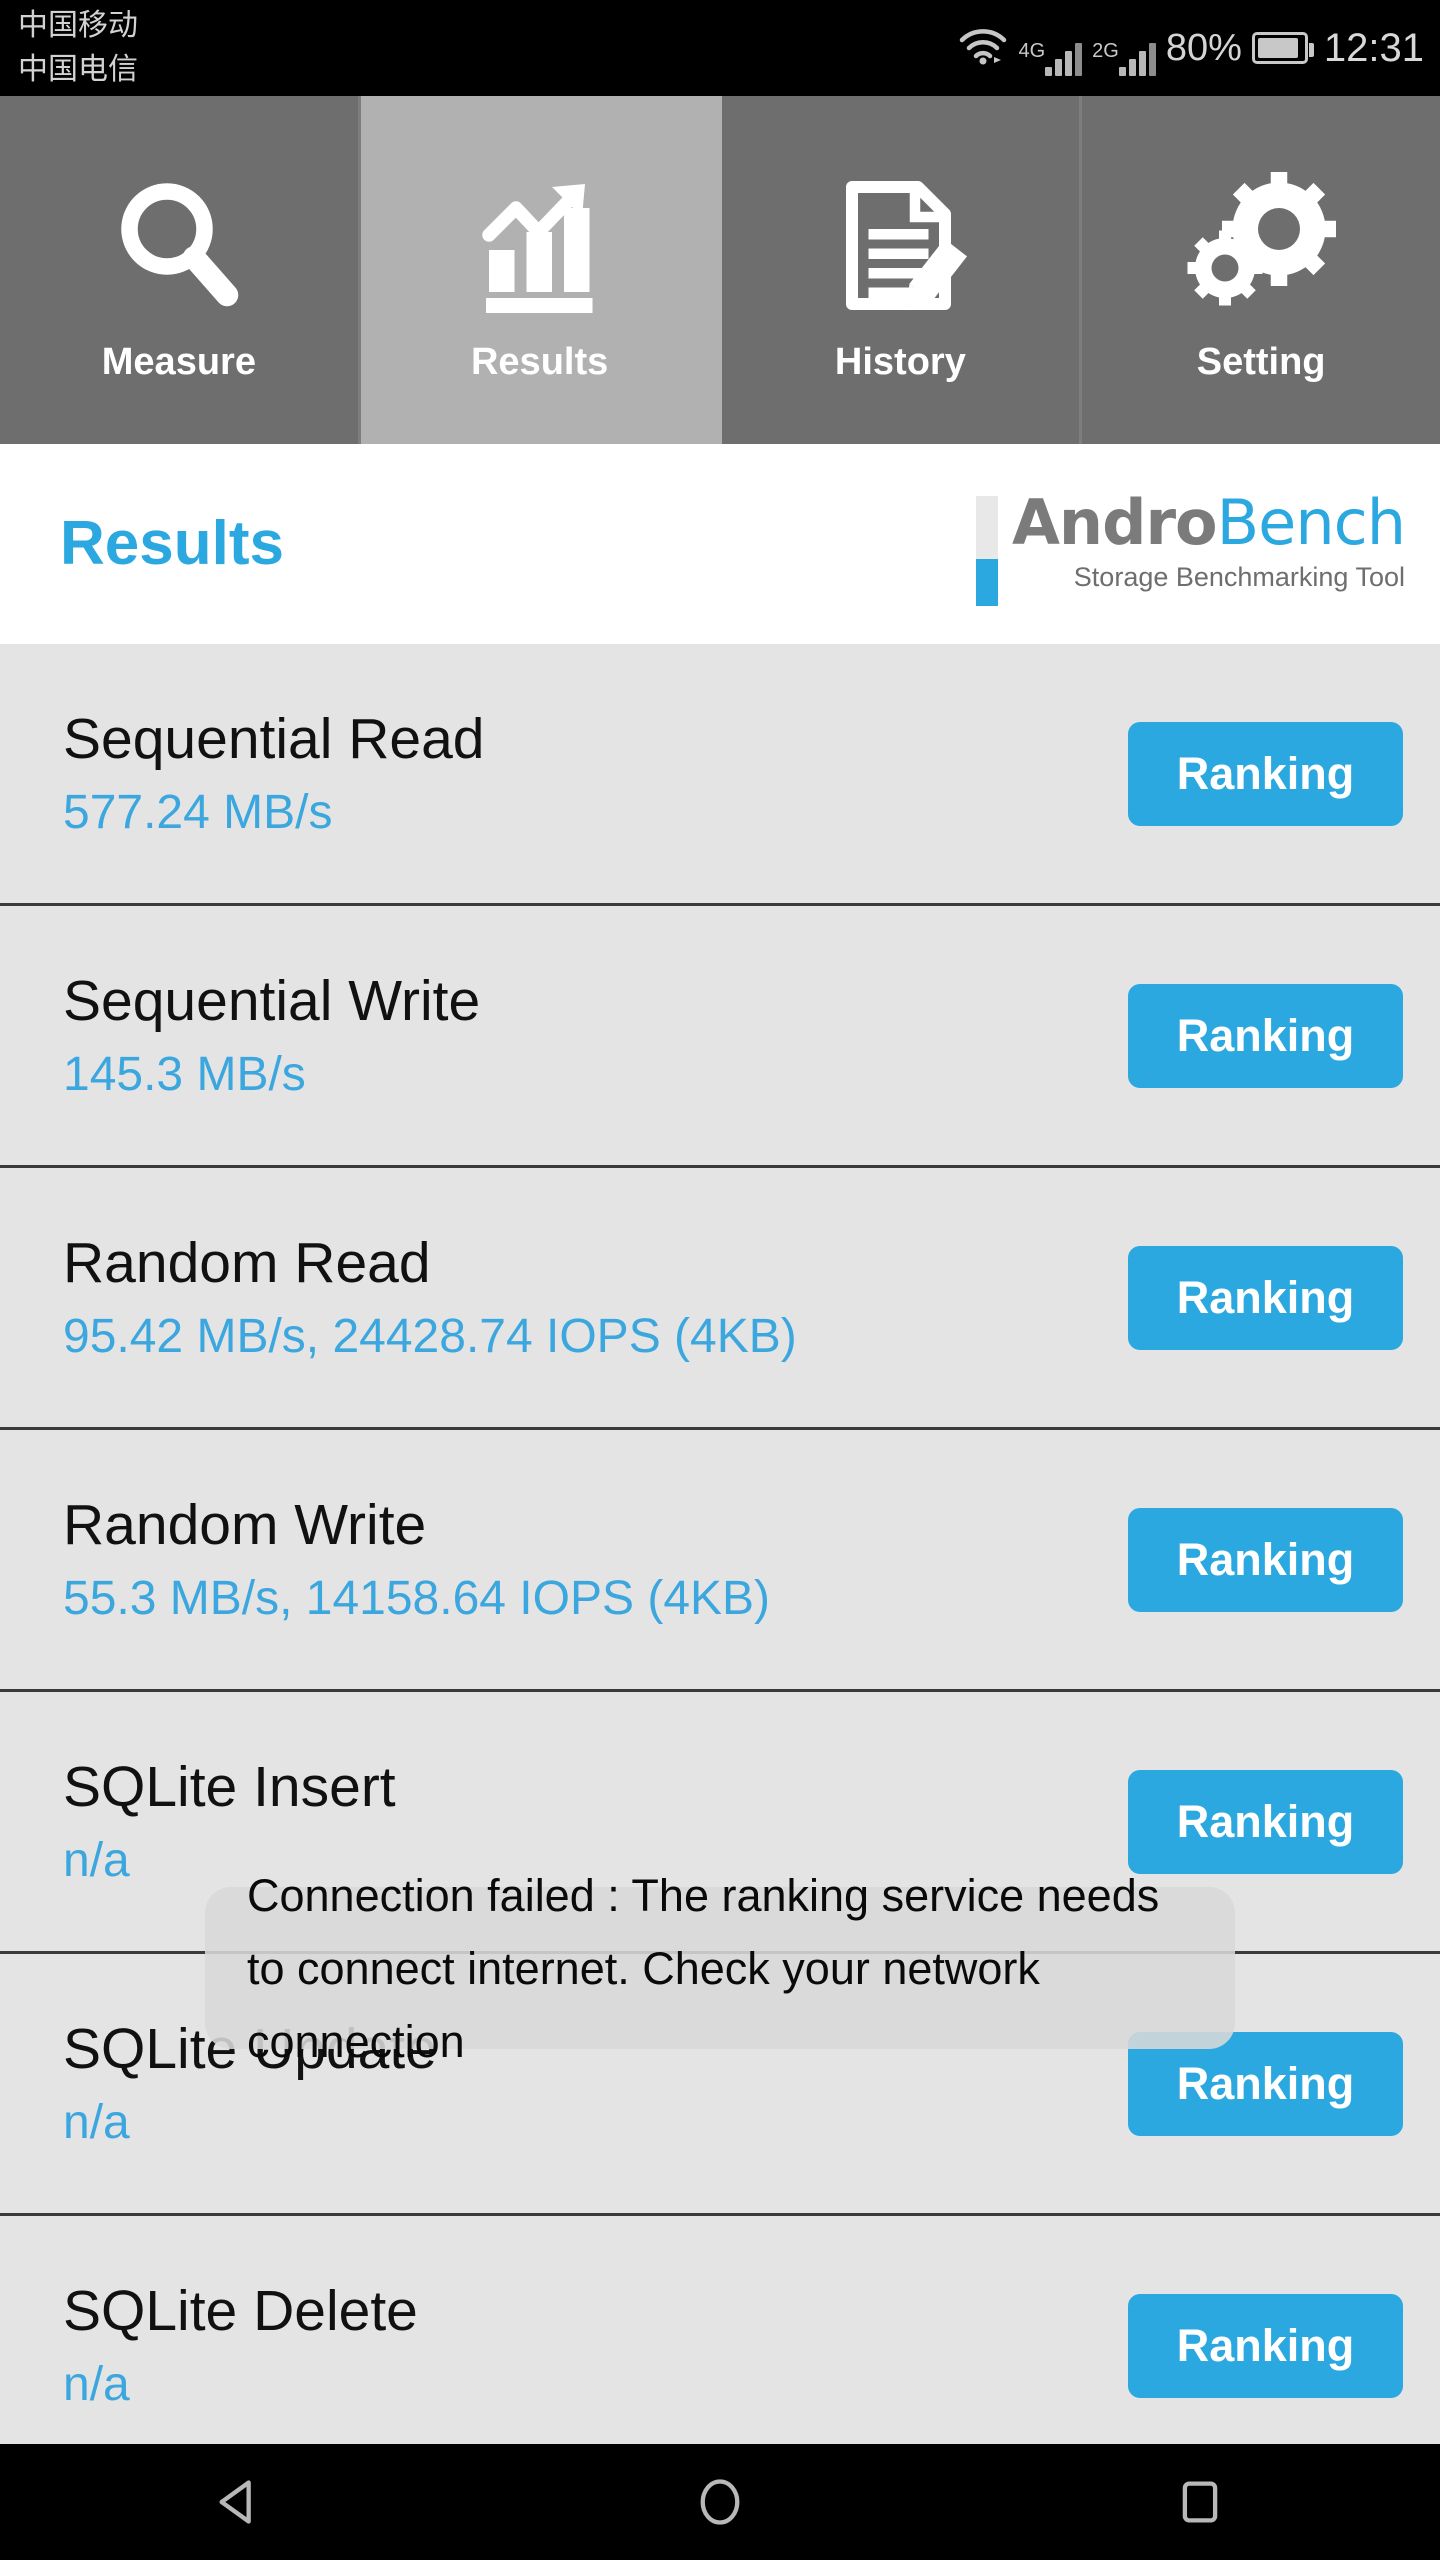 The height and width of the screenshot is (2560, 1440). I want to click on recents-square-icon, so click(1200, 2502).